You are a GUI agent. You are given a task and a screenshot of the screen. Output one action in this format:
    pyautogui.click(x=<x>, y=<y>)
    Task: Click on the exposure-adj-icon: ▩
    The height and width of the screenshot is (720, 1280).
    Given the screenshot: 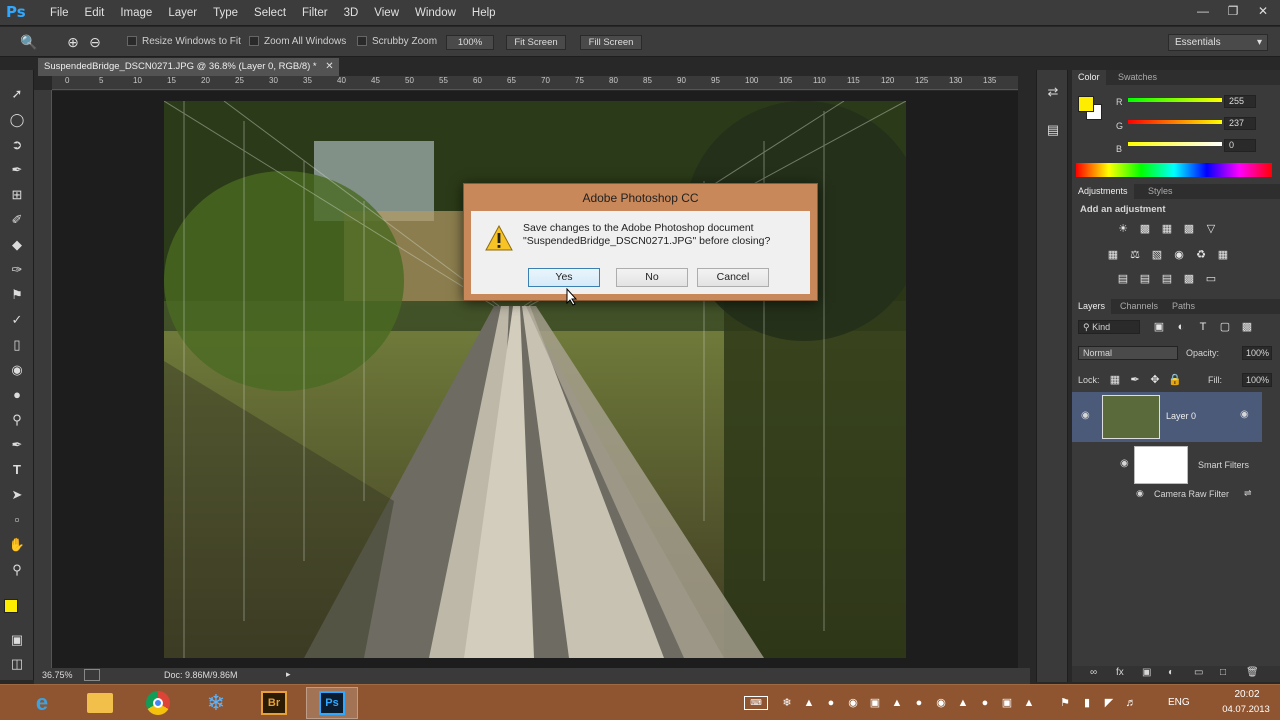 What is the action you would take?
    pyautogui.click(x=1189, y=229)
    